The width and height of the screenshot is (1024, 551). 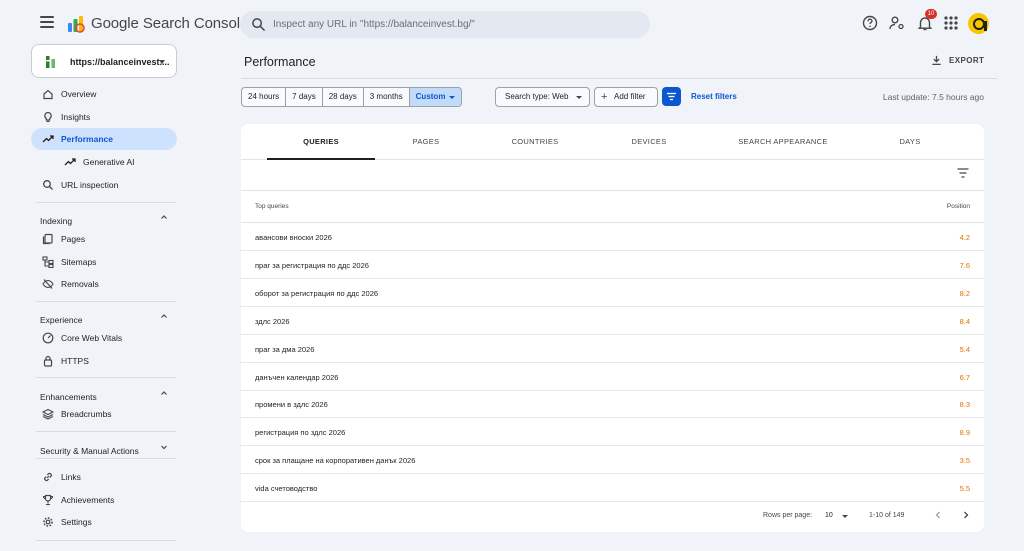 I want to click on search-type-filter: Search type: Web, so click(x=542, y=97).